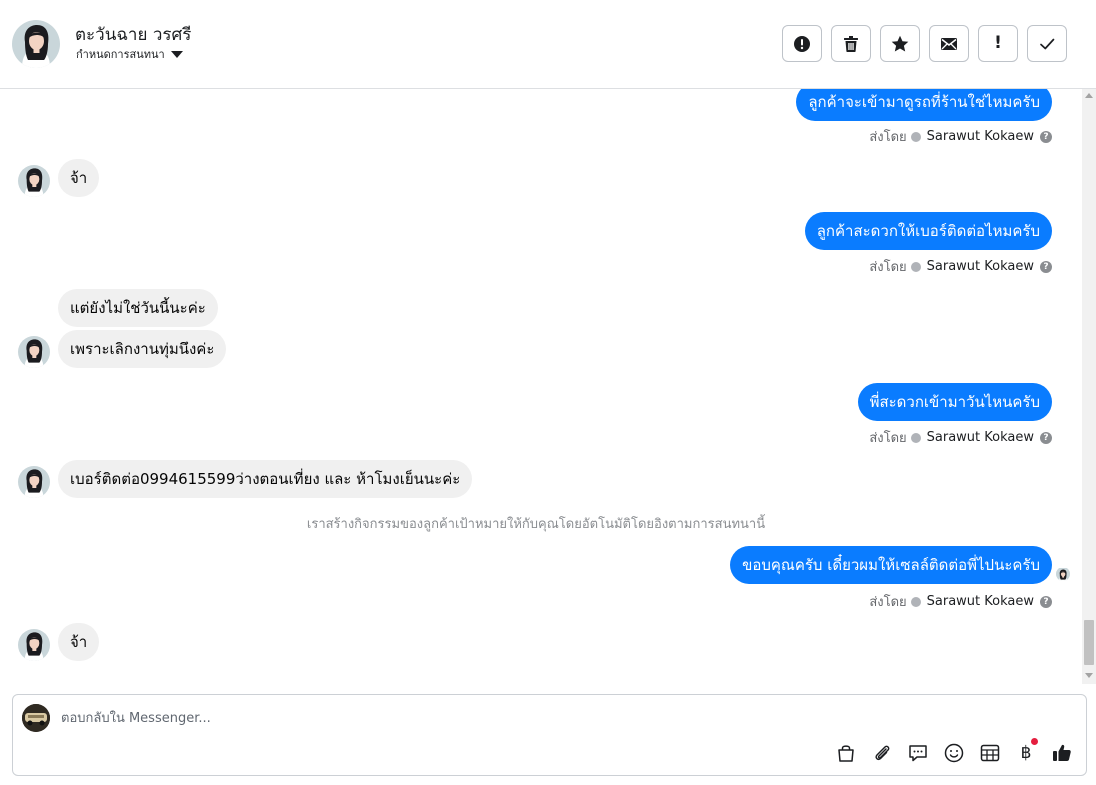 The width and height of the screenshot is (1096, 785). Describe the element at coordinates (36, 44) in the screenshot. I see `contact-avatar` at that location.